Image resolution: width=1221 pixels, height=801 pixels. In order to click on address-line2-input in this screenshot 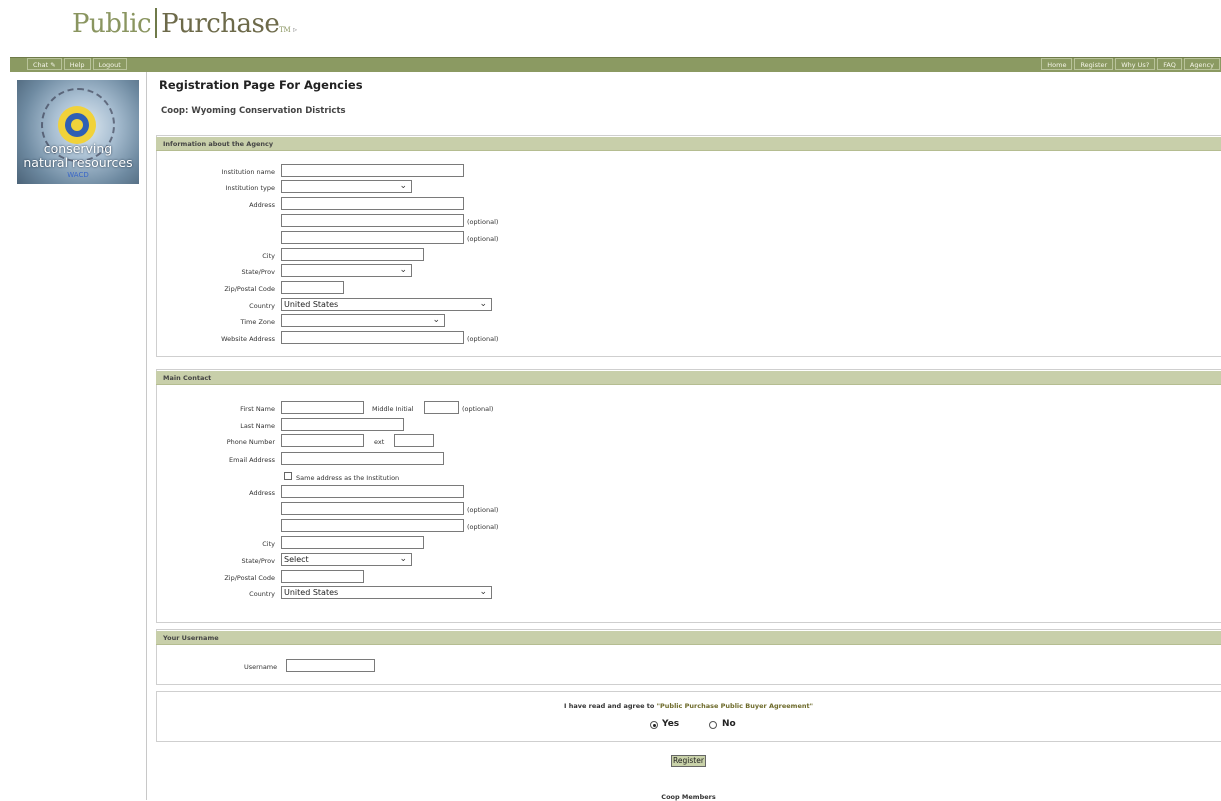, I will do `click(372, 220)`.